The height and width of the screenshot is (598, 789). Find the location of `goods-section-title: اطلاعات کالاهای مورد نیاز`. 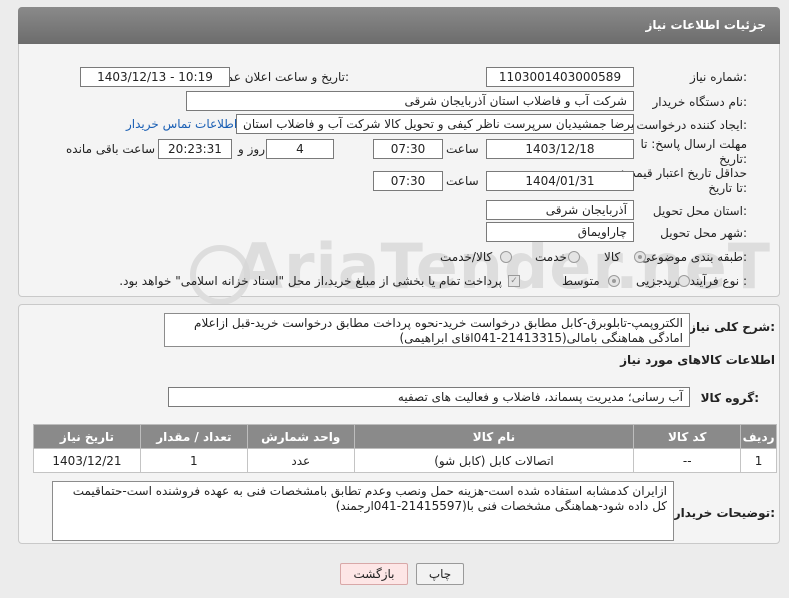

goods-section-title: اطلاعات کالاهای مورد نیاز is located at coordinates (697, 360).